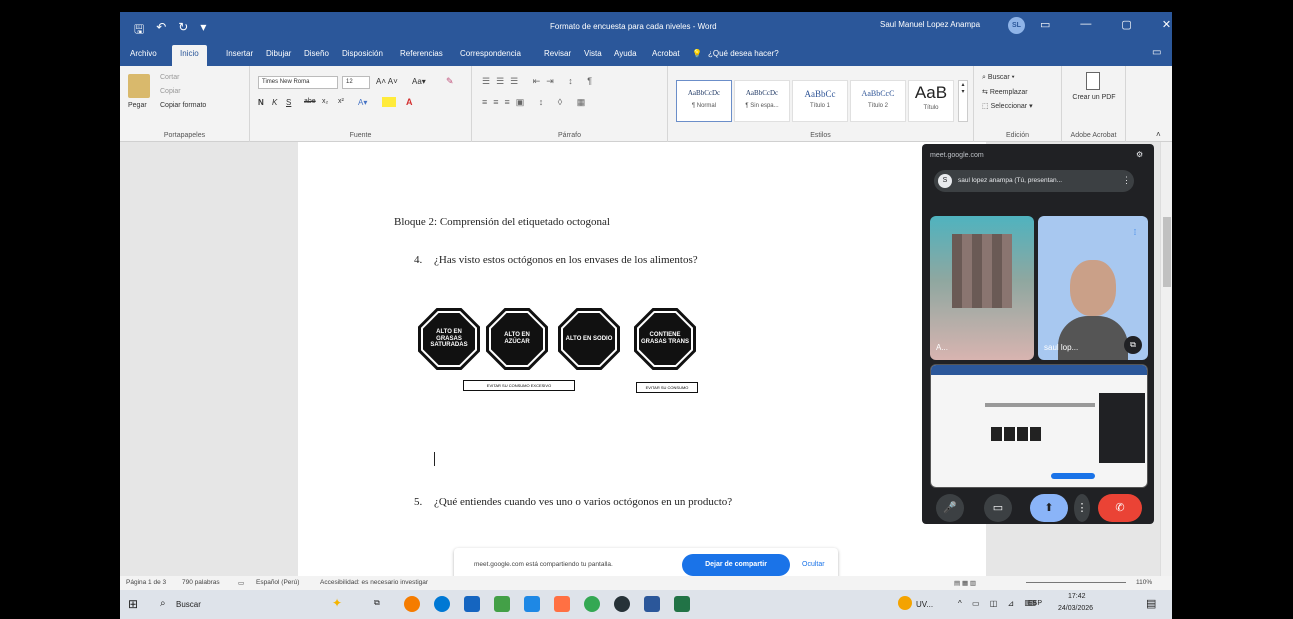 The height and width of the screenshot is (619, 1293). What do you see at coordinates (241, 583) in the screenshot?
I see `proofing-icon: ▭` at bounding box center [241, 583].